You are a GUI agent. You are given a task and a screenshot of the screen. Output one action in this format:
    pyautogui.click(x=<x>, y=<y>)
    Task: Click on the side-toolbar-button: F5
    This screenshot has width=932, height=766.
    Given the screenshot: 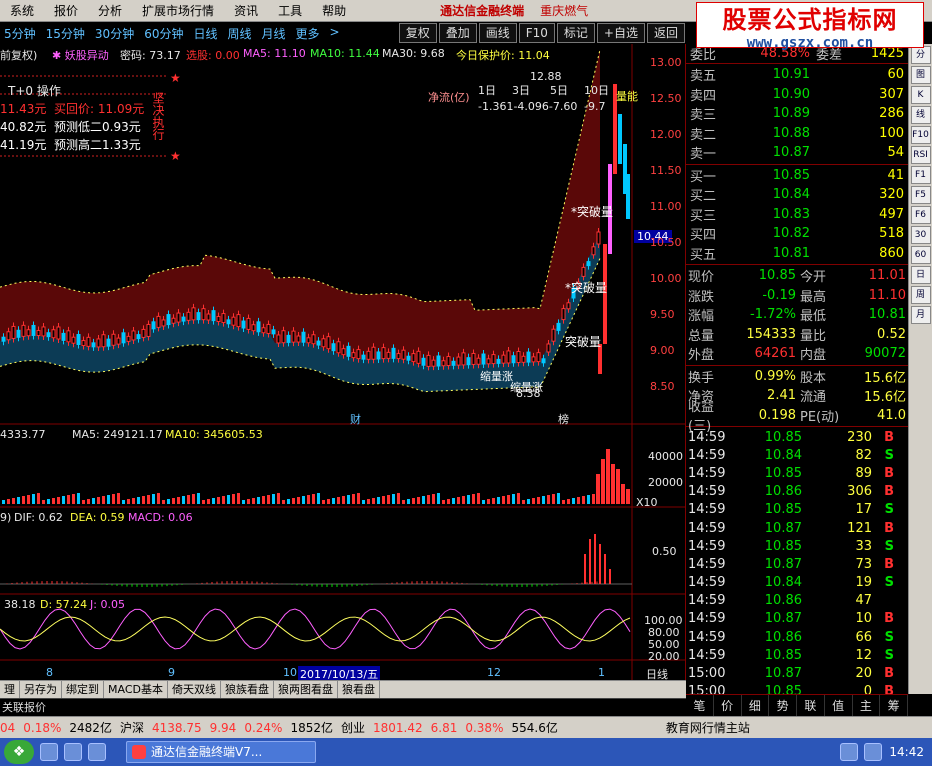 What is the action you would take?
    pyautogui.click(x=920, y=195)
    